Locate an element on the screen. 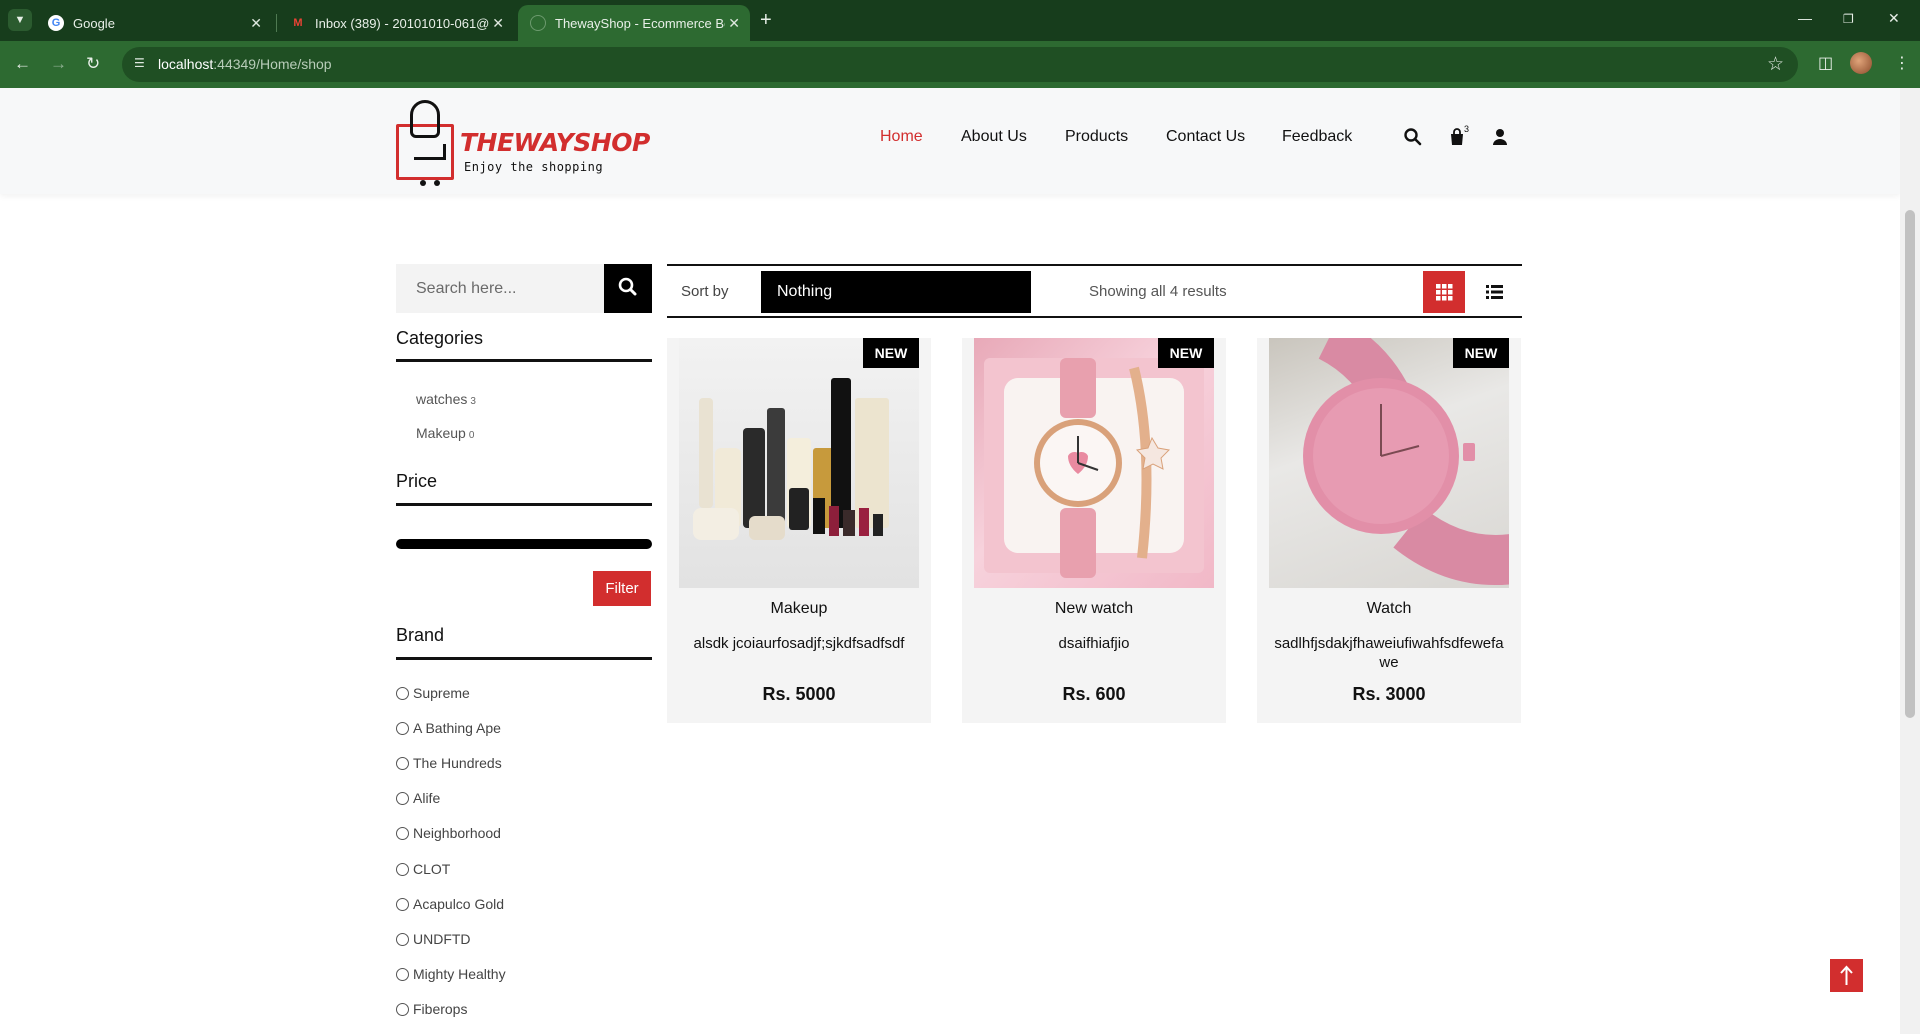 The image size is (1920, 1034). arrow-up-icon is located at coordinates (1846, 975).